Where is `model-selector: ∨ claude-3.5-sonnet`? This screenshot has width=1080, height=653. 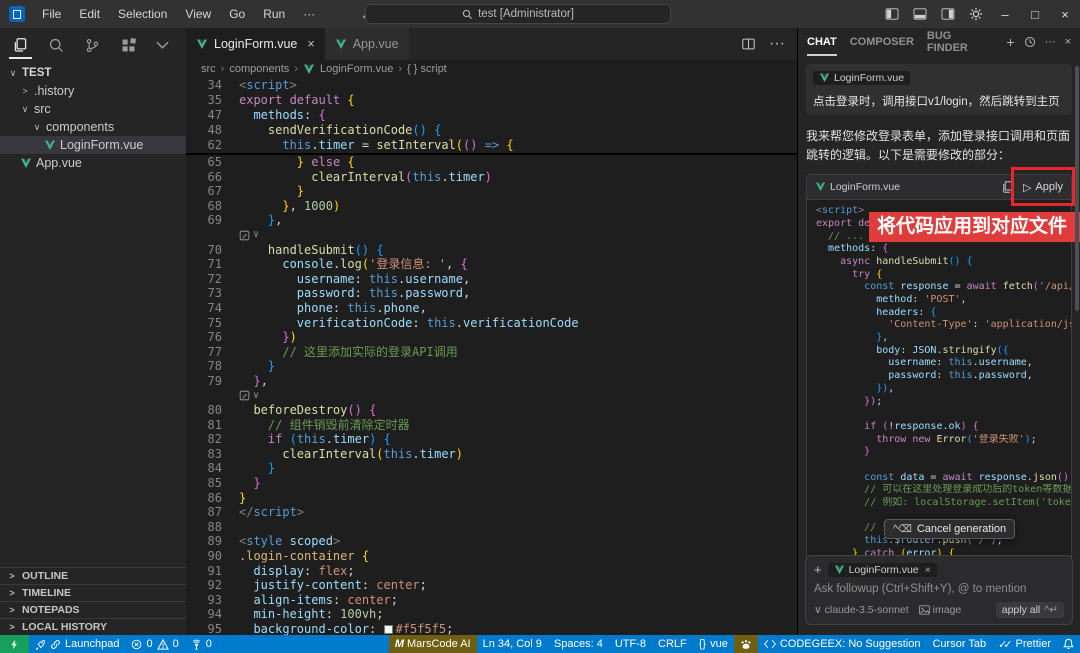 model-selector: ∨ claude-3.5-sonnet is located at coordinates (861, 610).